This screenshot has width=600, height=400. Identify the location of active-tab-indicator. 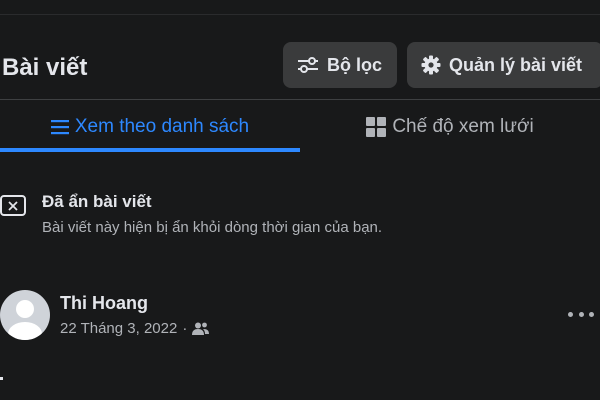
(150, 150).